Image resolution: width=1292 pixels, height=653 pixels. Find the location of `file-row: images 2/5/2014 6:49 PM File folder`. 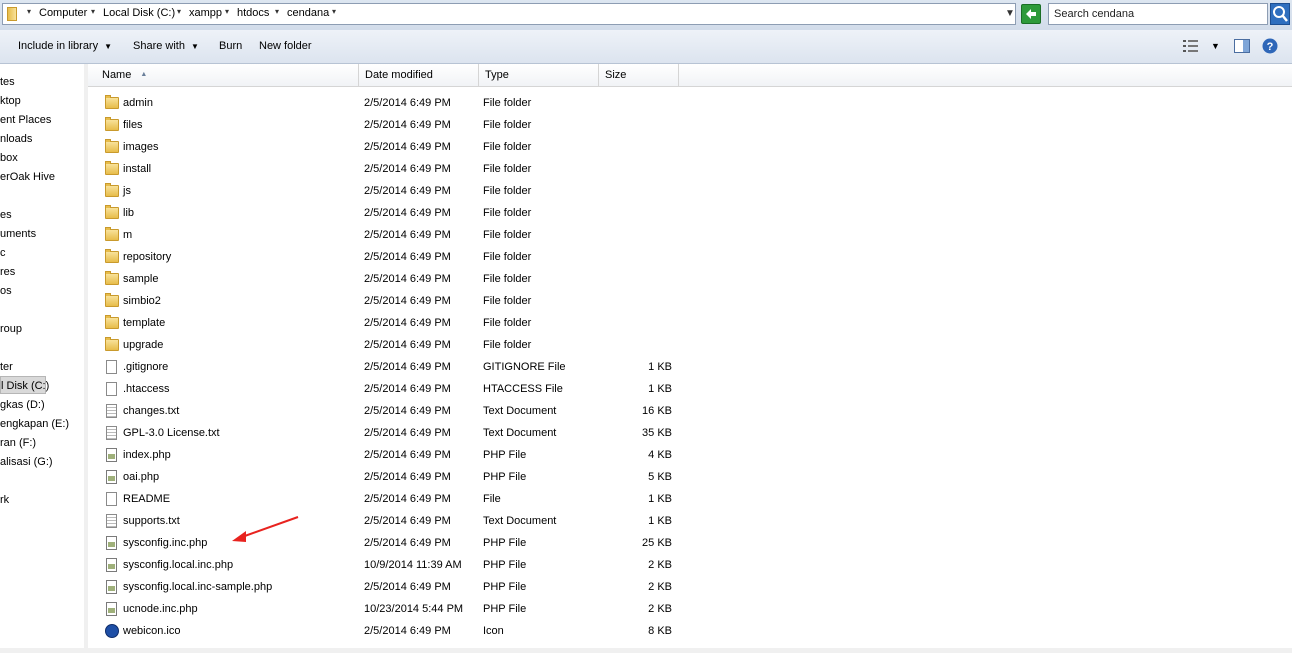

file-row: images 2/5/2014 6:49 PM File folder is located at coordinates (388, 147).